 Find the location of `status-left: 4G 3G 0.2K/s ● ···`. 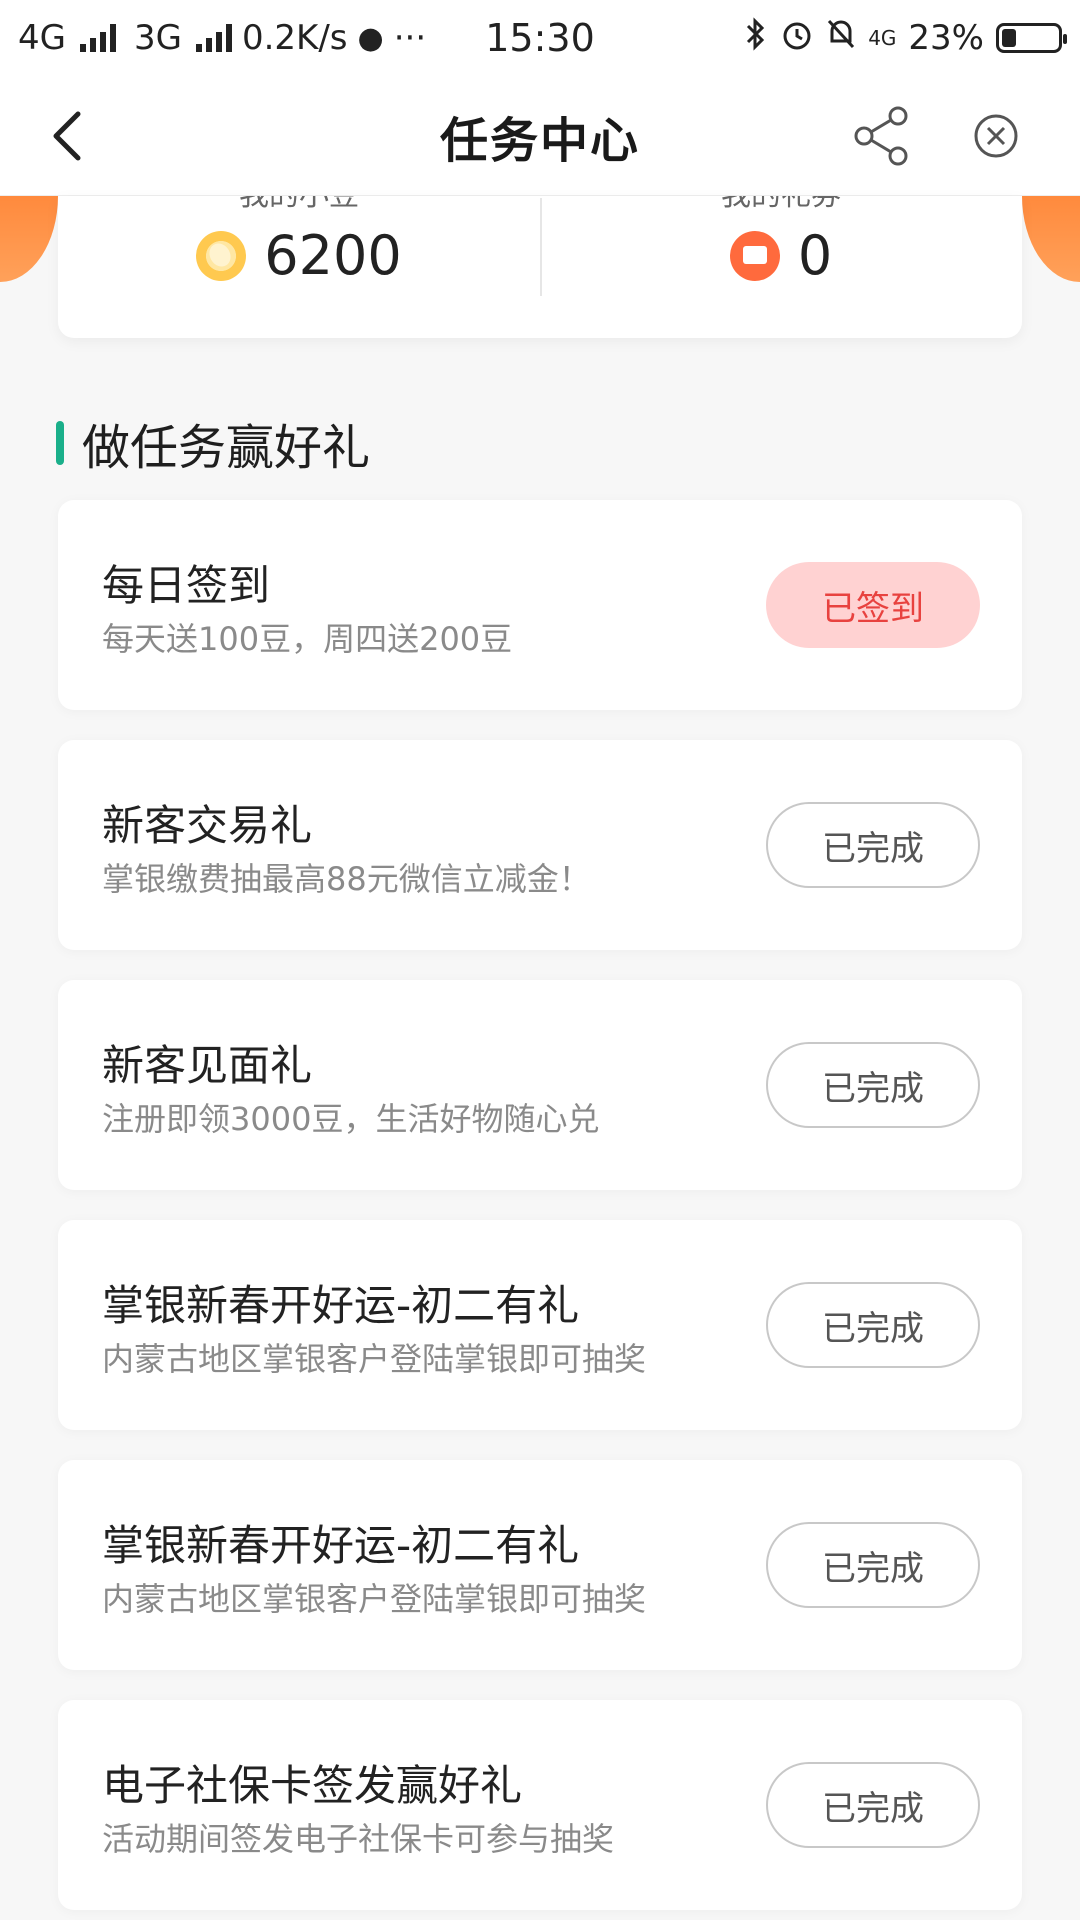

status-left: 4G 3G 0.2K/s ● ··· is located at coordinates (381, 38).